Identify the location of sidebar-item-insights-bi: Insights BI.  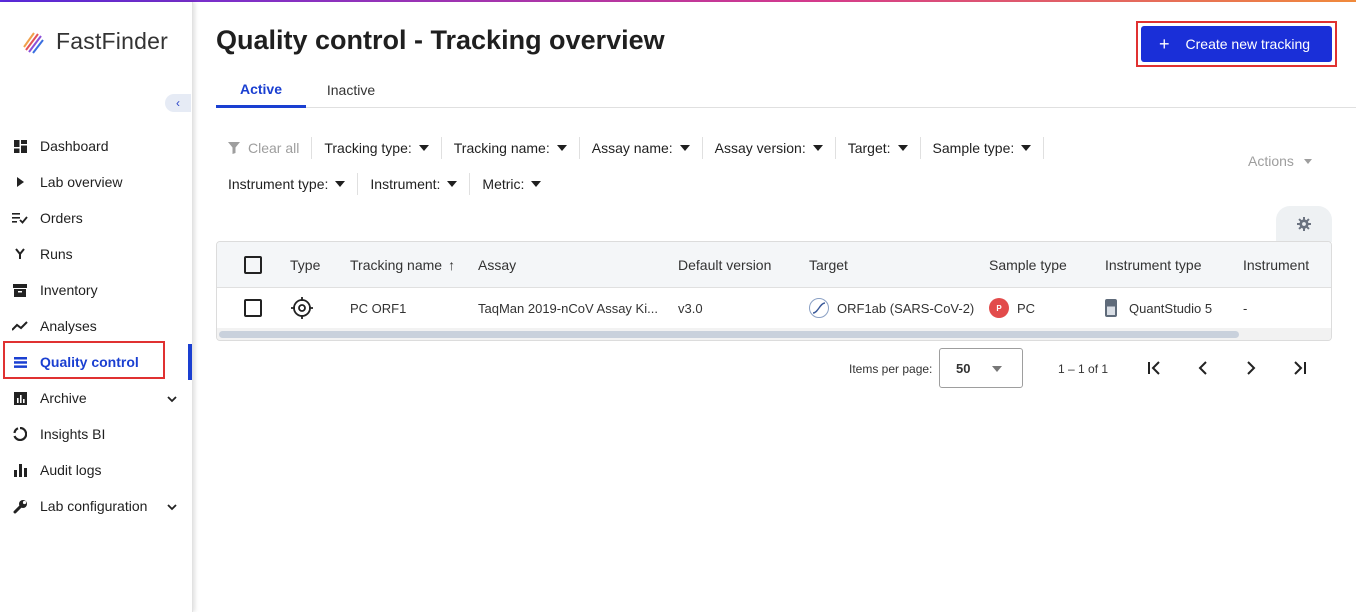
(96, 434).